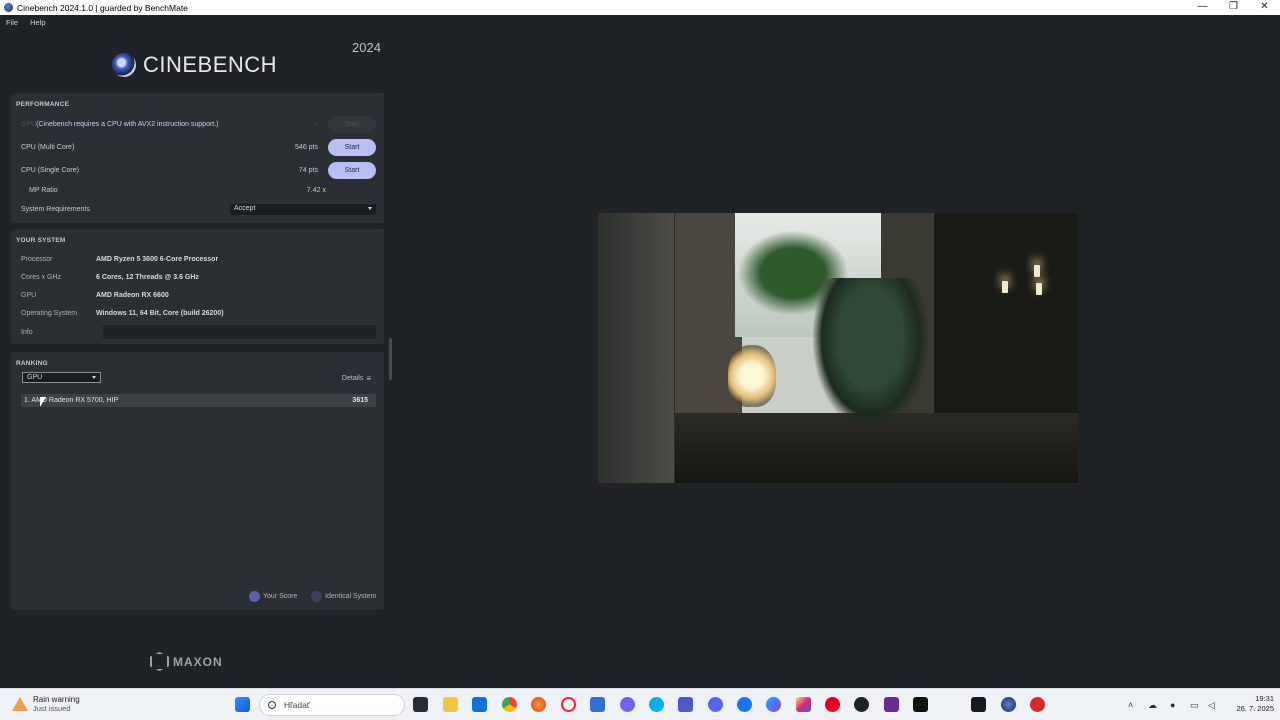 Image resolution: width=1280 pixels, height=720 pixels. I want to click on system-label: Processor, so click(37, 259).